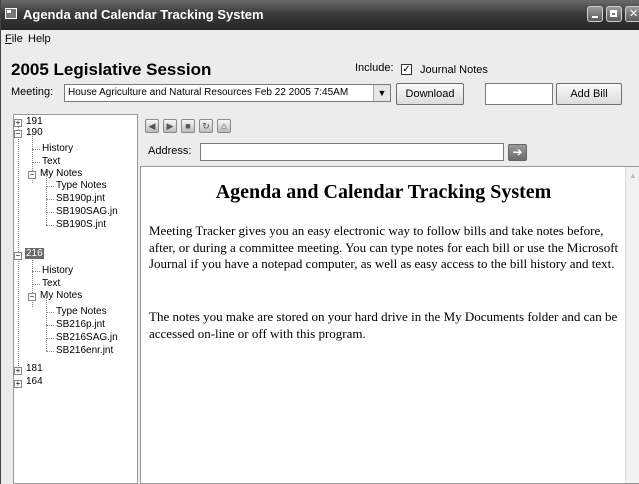  I want to click on journal-notes-checkbox: ✓, so click(406, 69).